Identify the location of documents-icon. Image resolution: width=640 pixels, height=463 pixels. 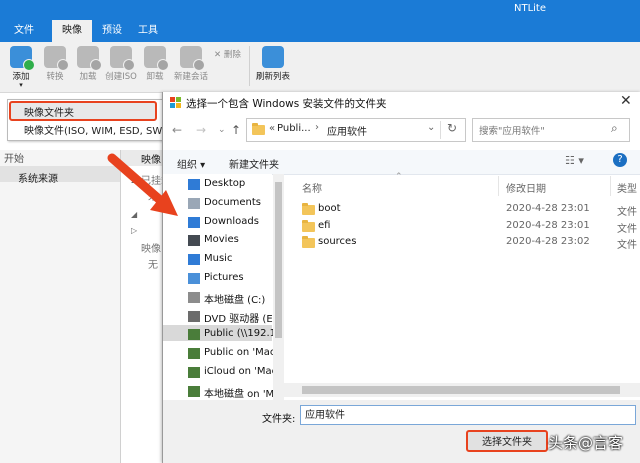
(194, 203).